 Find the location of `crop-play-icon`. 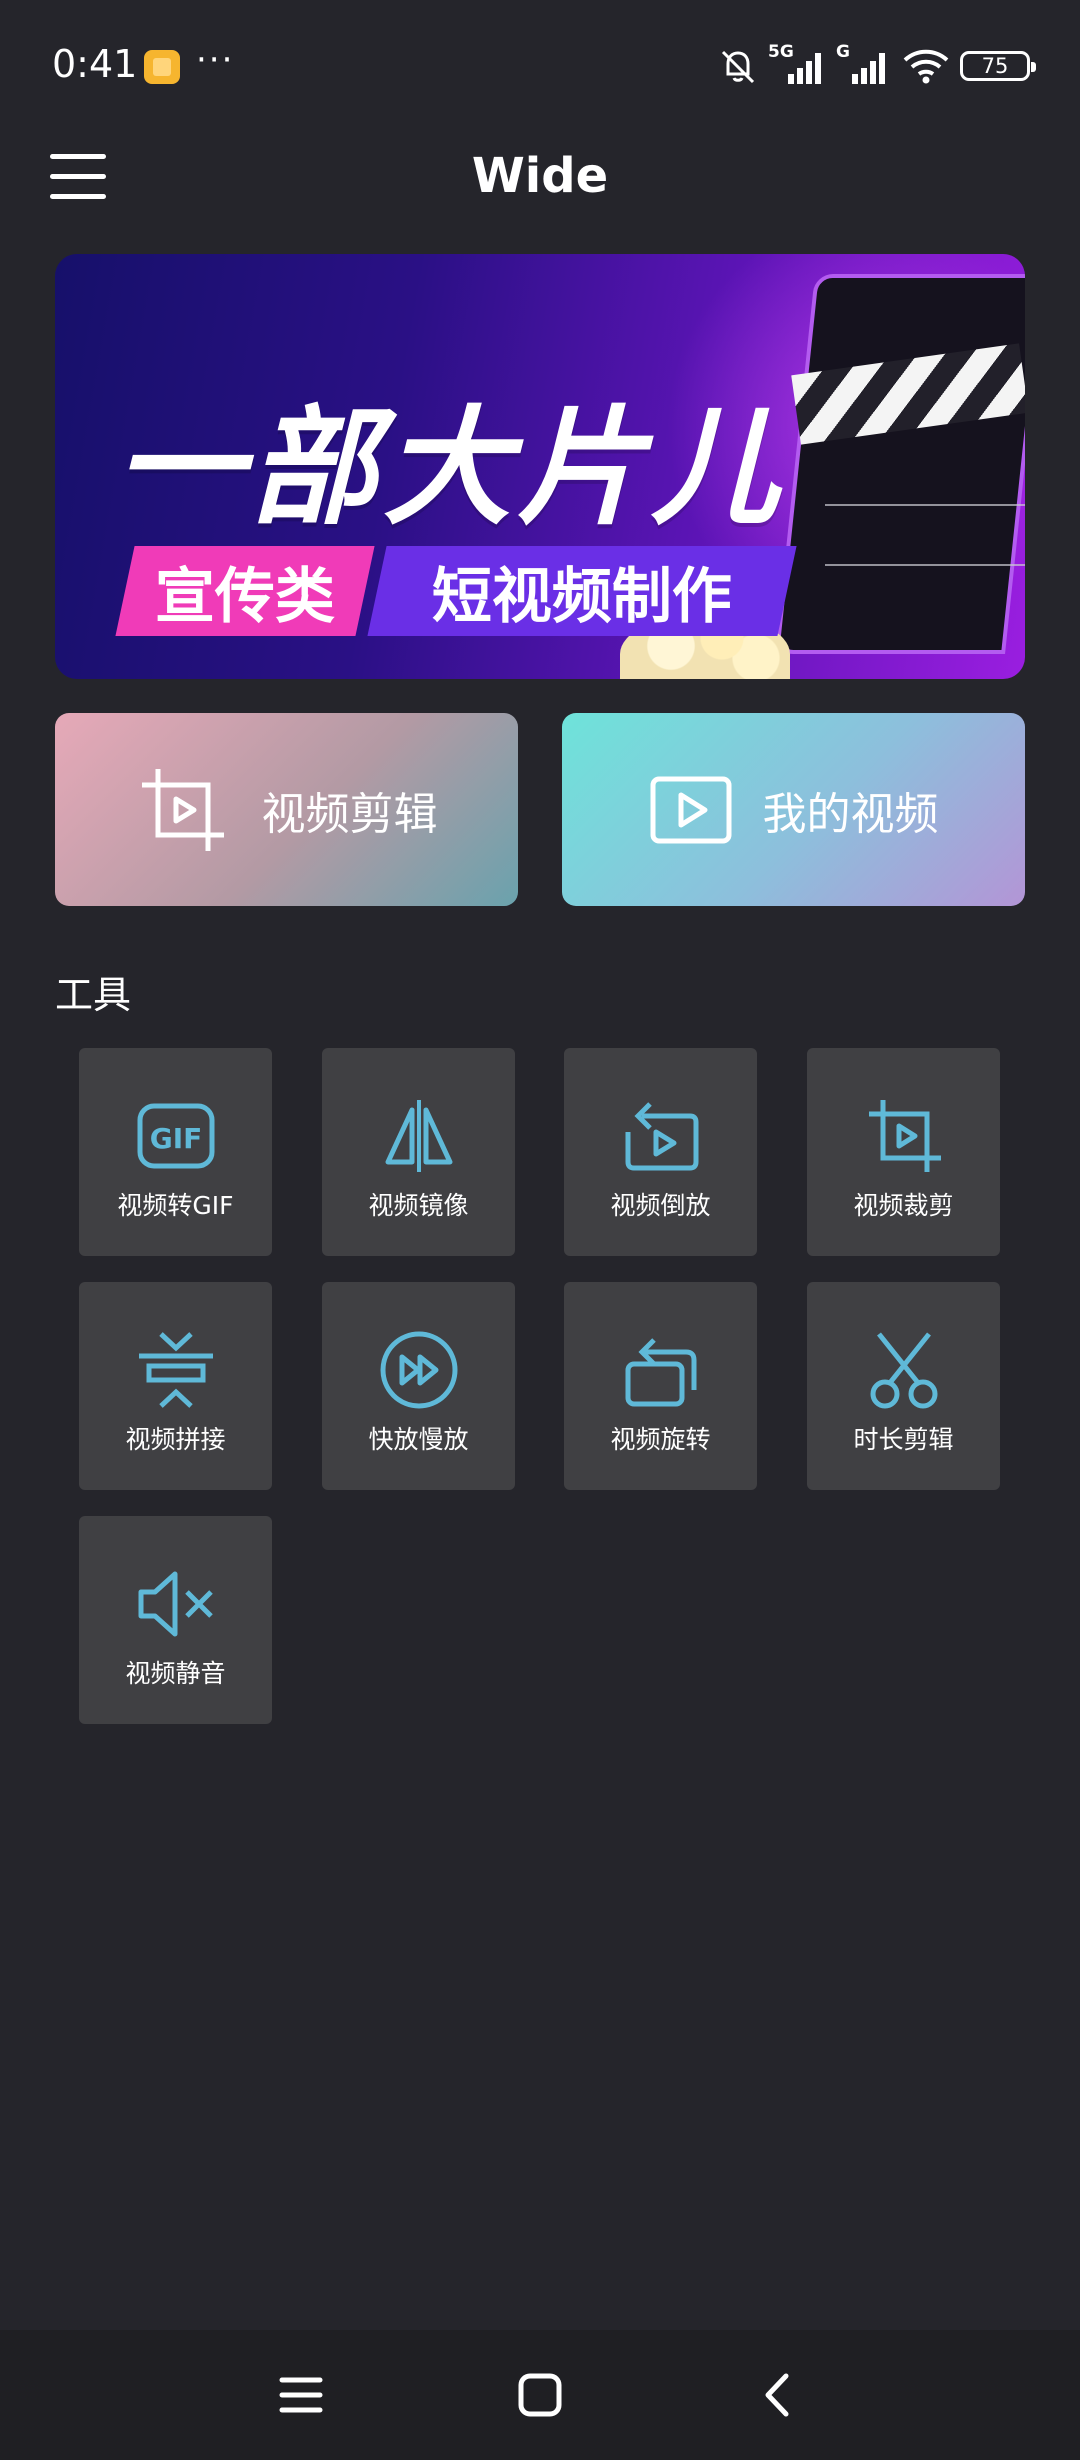

crop-play-icon is located at coordinates (182, 809).